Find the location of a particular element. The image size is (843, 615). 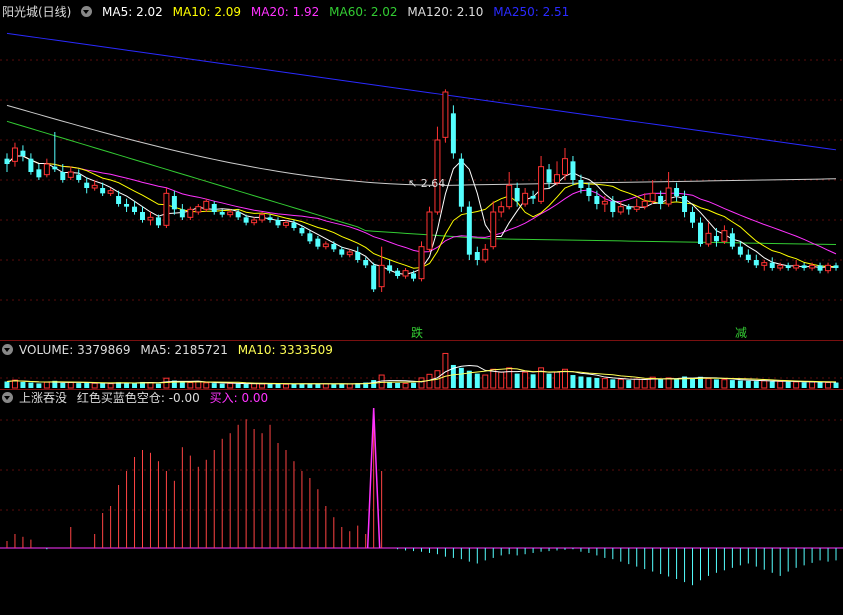

indicator-collapse-icon is located at coordinates (7, 397).